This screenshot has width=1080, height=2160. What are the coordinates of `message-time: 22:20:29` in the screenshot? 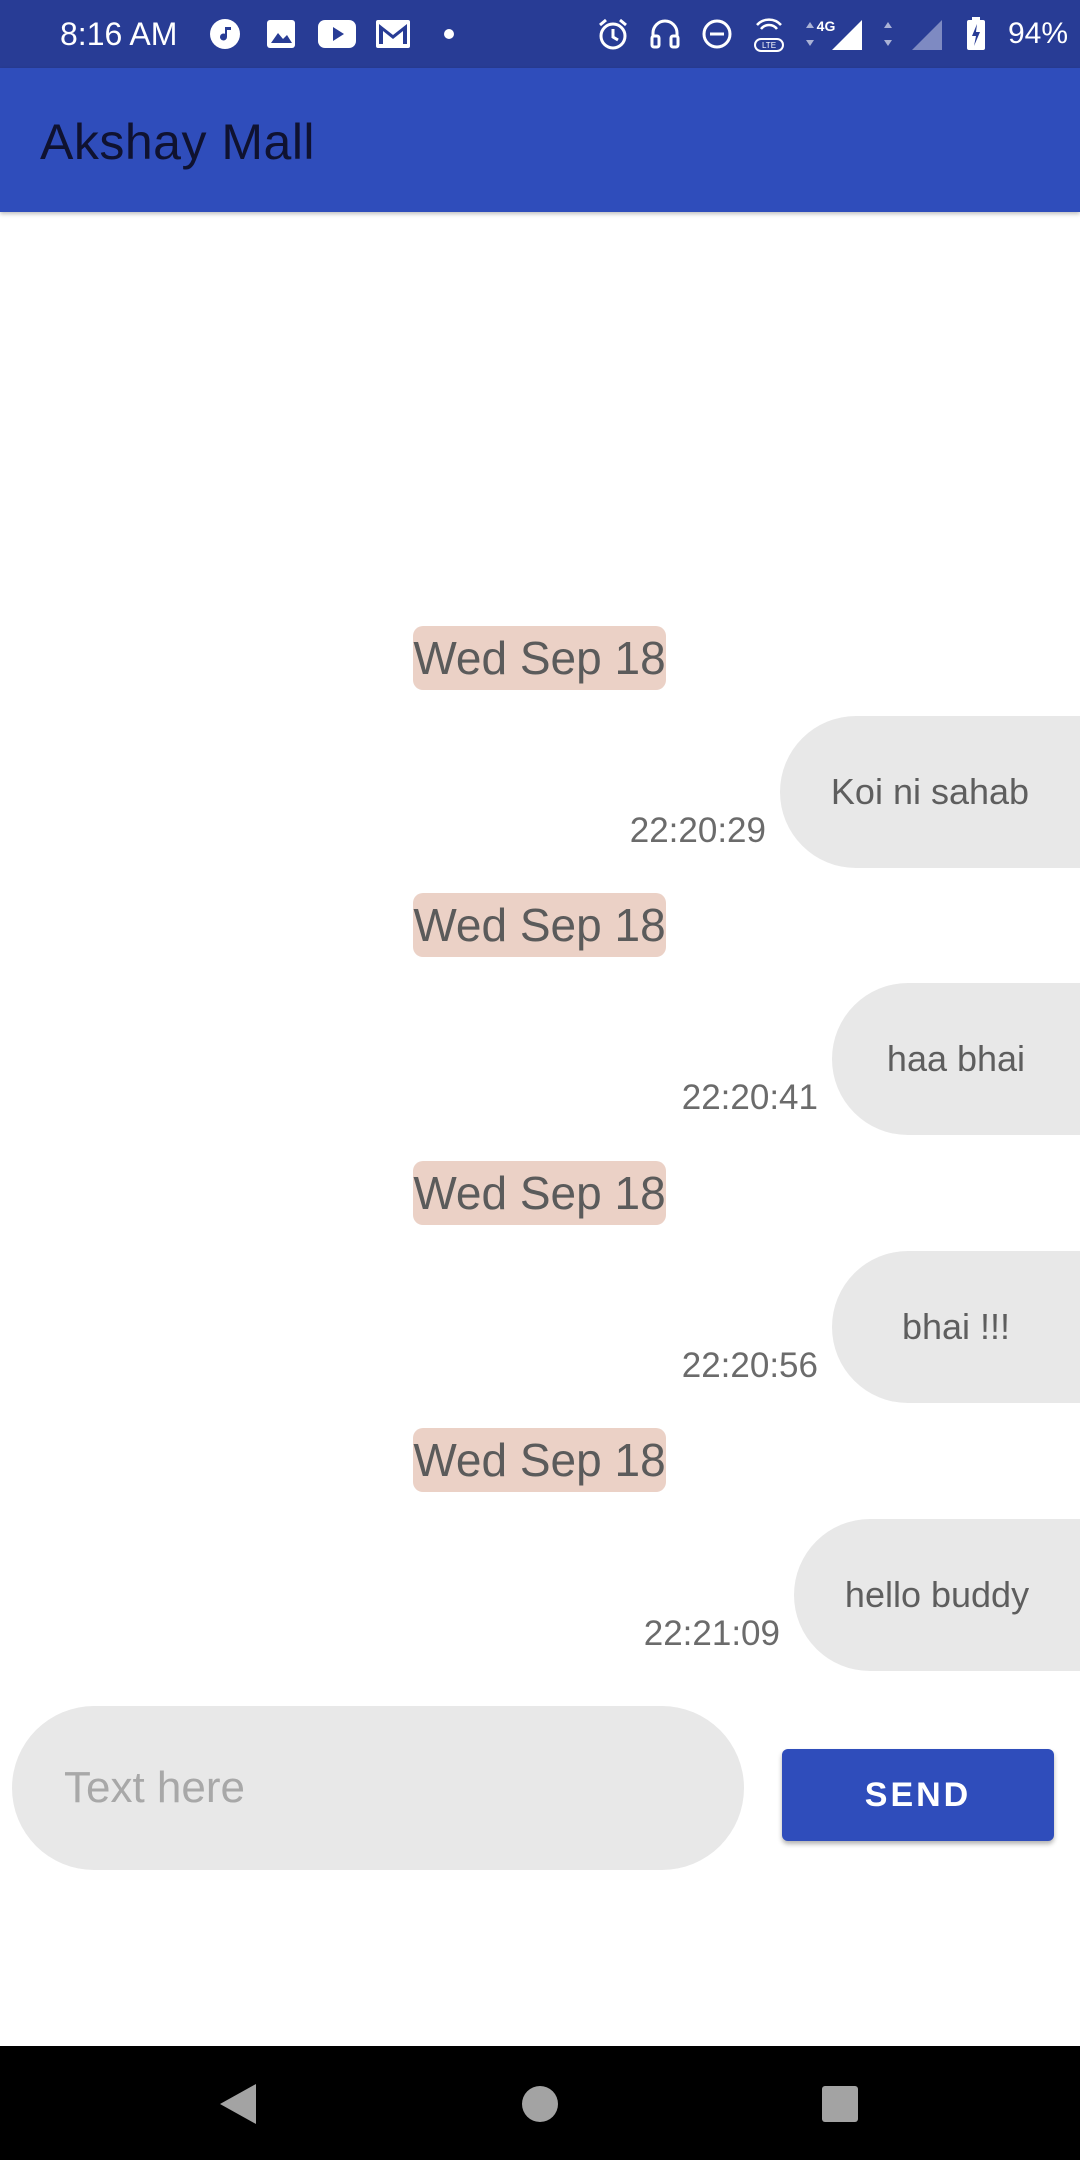 It's located at (697, 830).